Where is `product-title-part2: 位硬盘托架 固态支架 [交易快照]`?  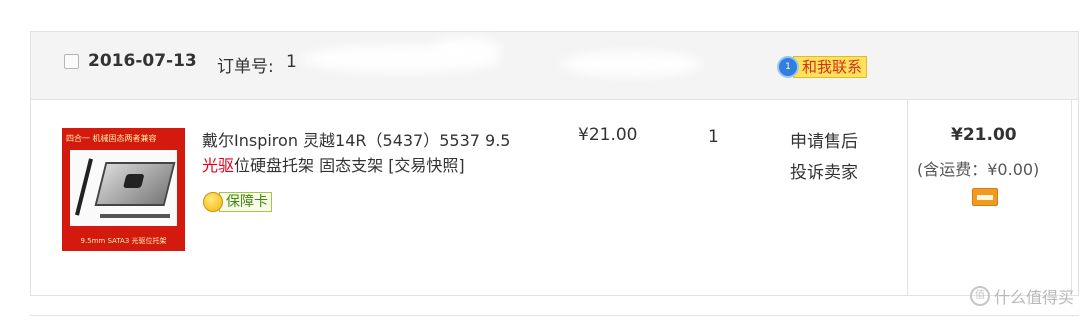
product-title-part2: 位硬盘托架 固态支架 [交易快照] is located at coordinates (349, 165).